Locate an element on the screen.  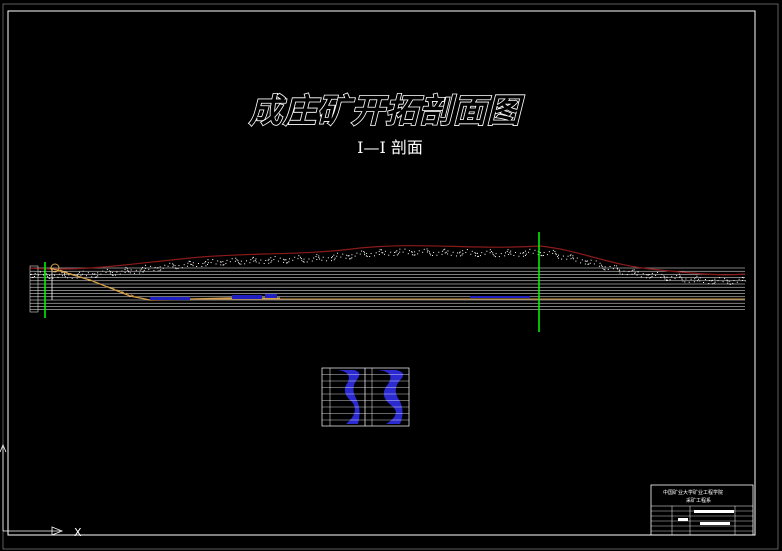
svg-text: X is located at coordinates (78, 532).